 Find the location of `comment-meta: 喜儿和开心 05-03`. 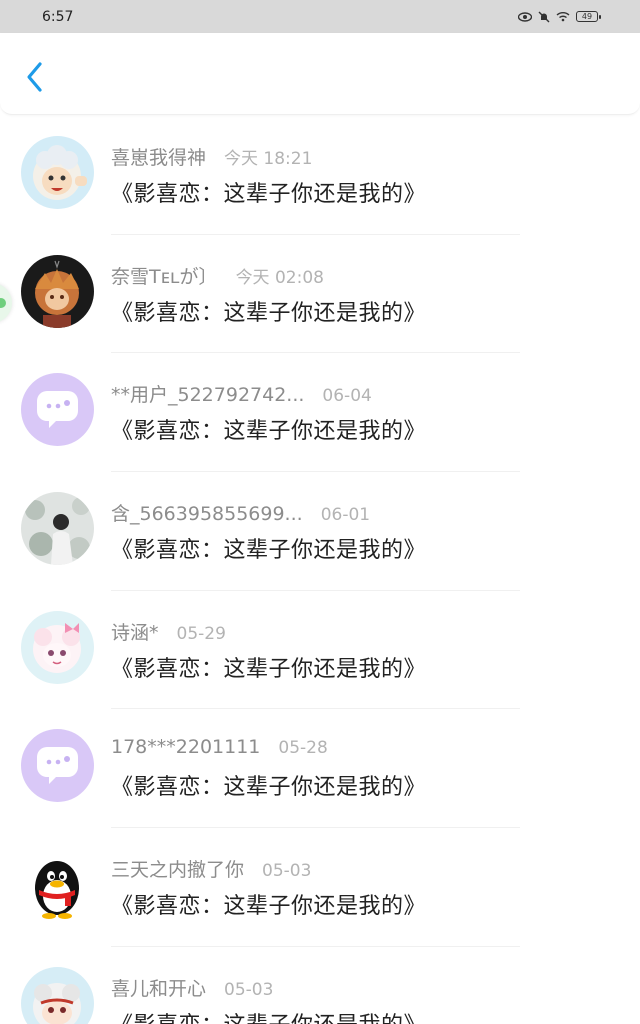

comment-meta: 喜儿和开心 05-03 is located at coordinates (192, 987).